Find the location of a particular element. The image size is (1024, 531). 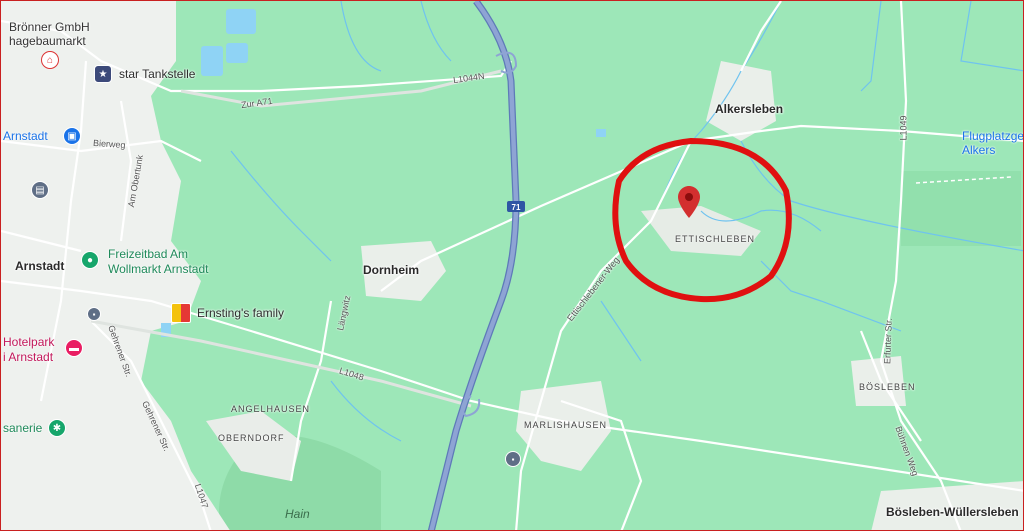

place-label-hain: Hain is located at coordinates (297, 514).